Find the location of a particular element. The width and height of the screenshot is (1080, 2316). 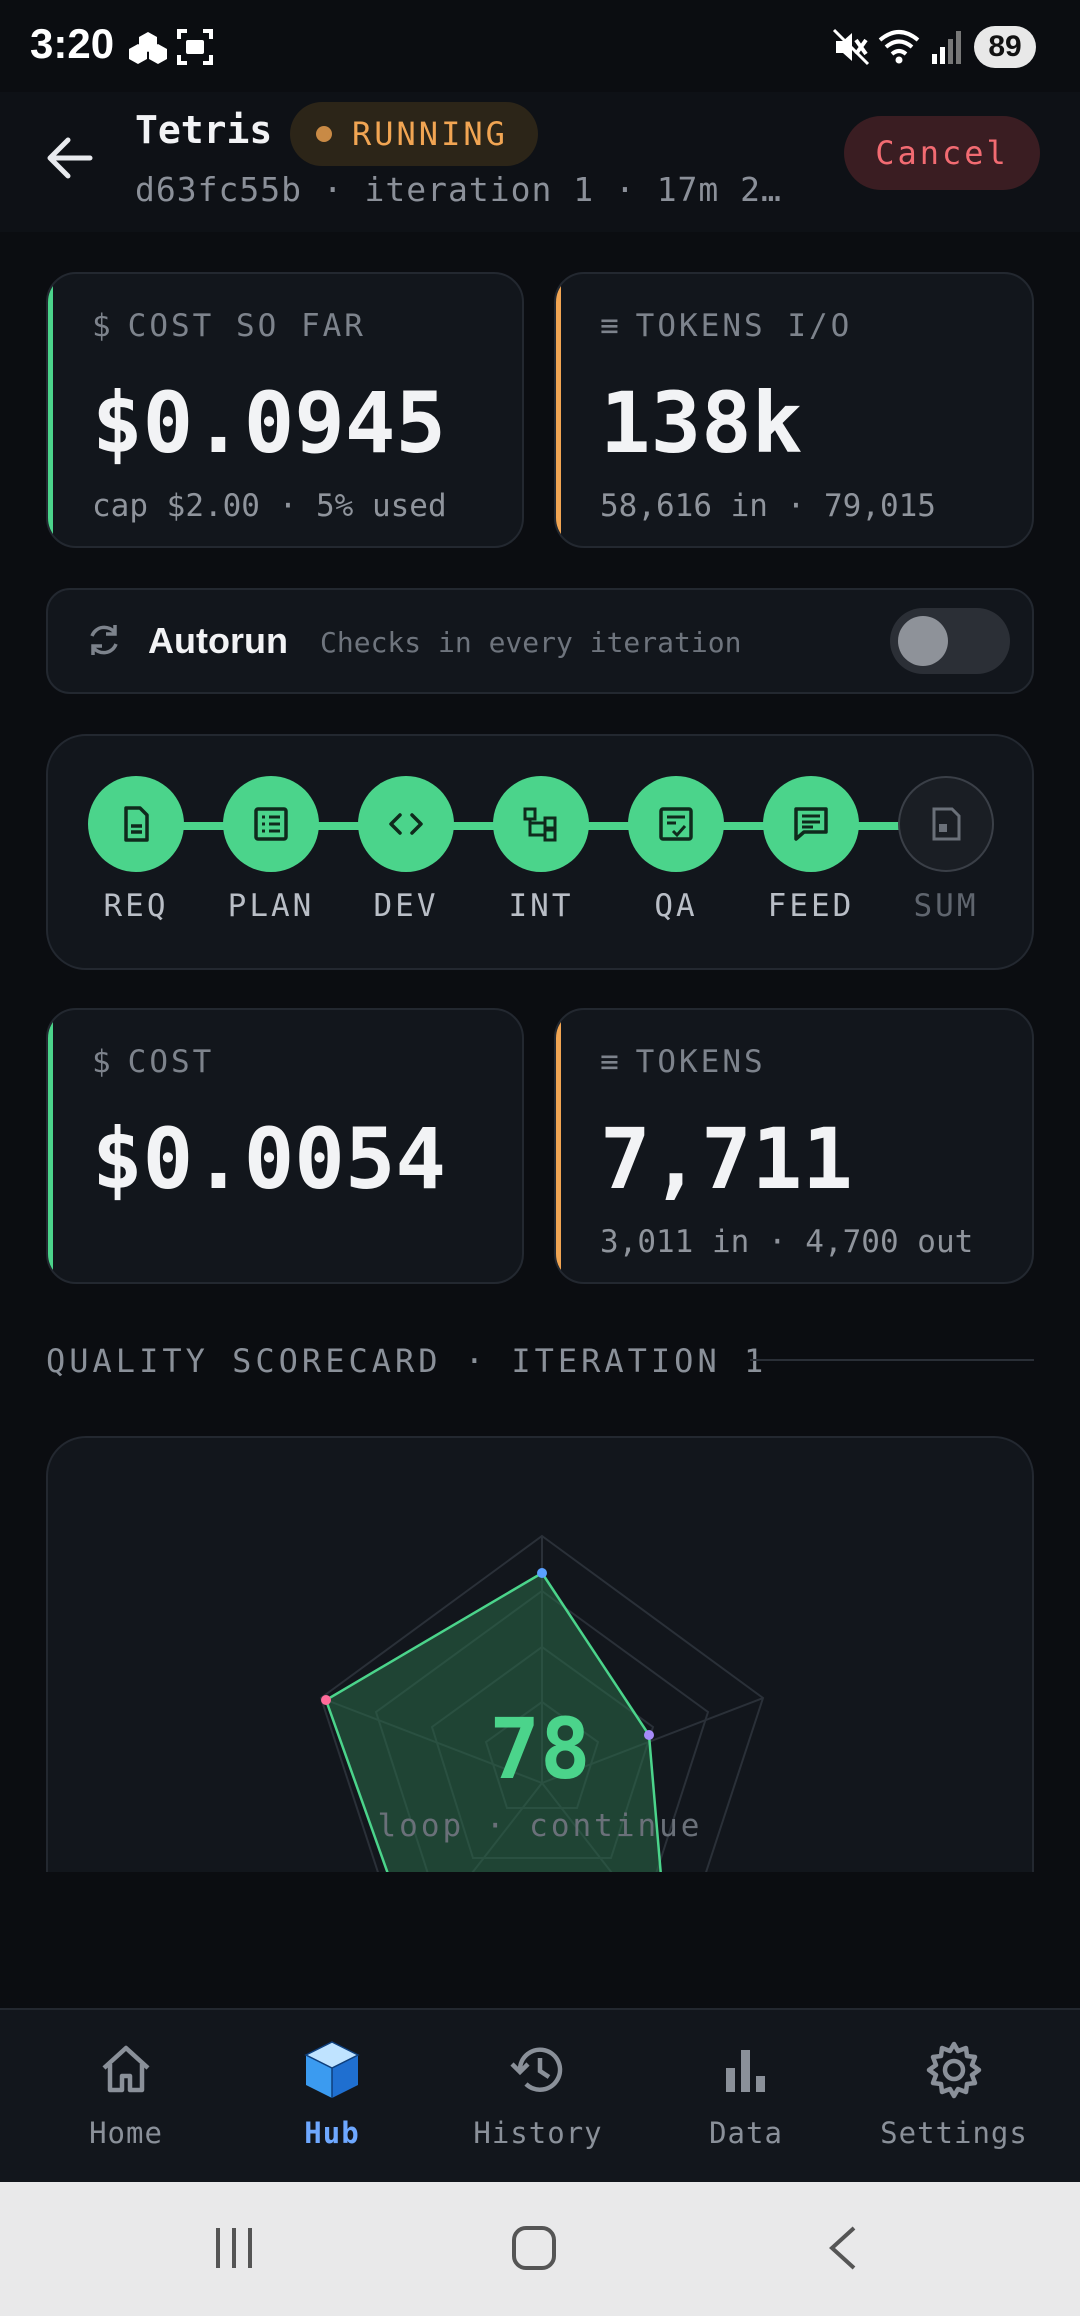

signal-icon is located at coordinates (946, 47).